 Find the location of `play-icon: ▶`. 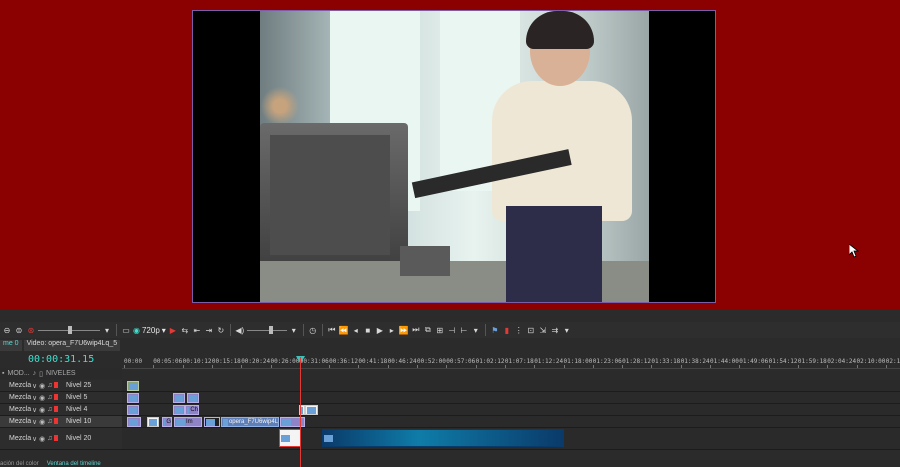

play-icon: ▶ is located at coordinates (380, 330).